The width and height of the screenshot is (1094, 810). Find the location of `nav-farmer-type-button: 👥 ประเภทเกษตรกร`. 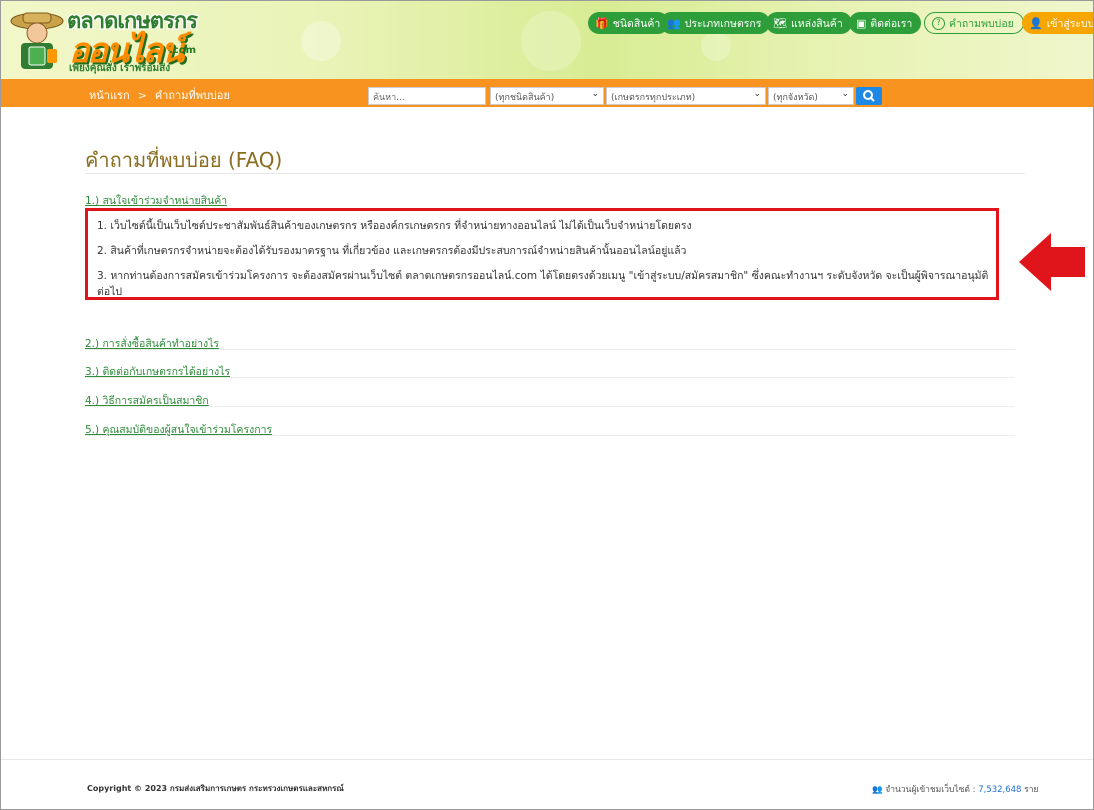

nav-farmer-type-button: 👥 ประเภทเกษตรกร is located at coordinates (715, 23).